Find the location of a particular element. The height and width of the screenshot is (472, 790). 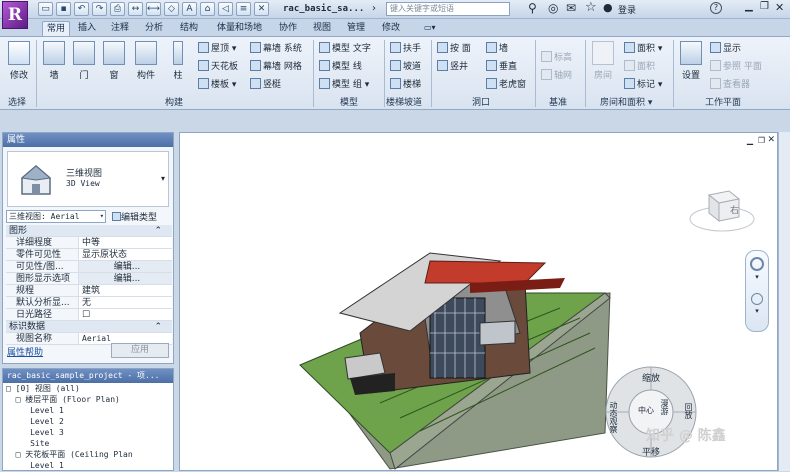

ceiling-button: 天花板 is located at coordinates (218, 66).